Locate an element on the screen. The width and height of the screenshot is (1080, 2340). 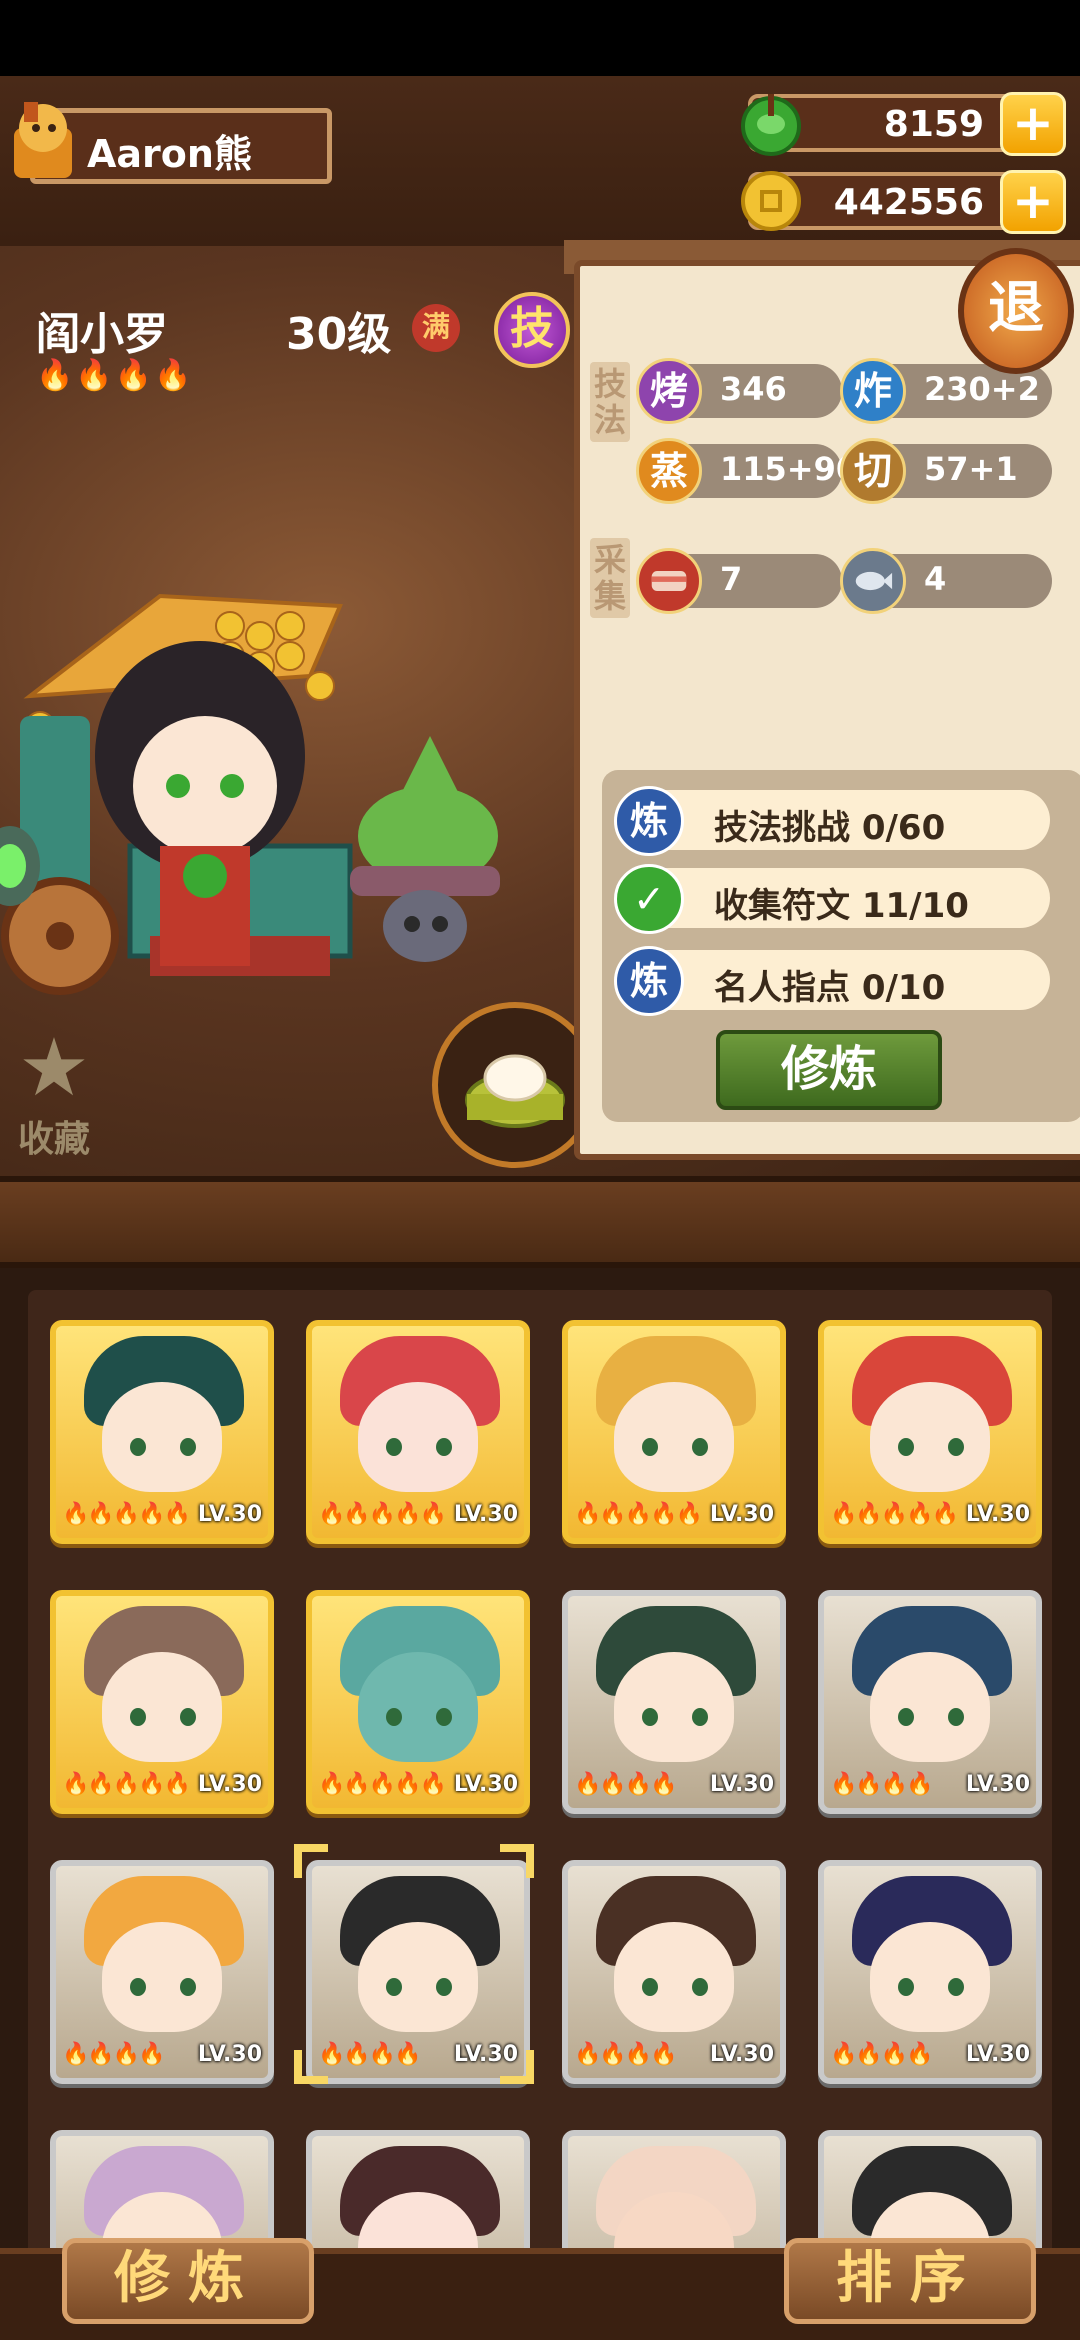
quest-item: 炼 技法挑战 0/60 is located at coordinates (832, 821).